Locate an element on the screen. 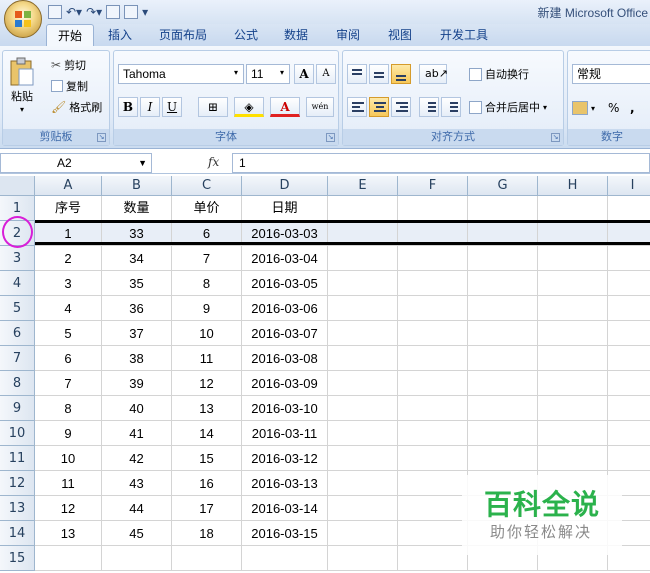 The width and height of the screenshot is (650, 573). row-header-6: 6 is located at coordinates (17, 333).